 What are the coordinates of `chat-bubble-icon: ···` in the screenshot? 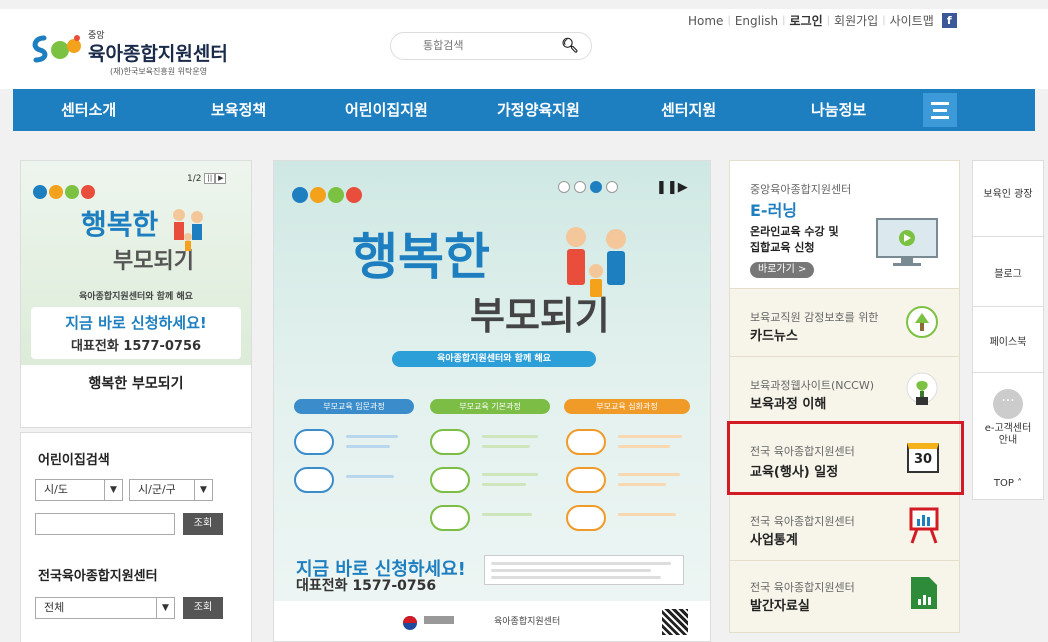 It's located at (1008, 404).